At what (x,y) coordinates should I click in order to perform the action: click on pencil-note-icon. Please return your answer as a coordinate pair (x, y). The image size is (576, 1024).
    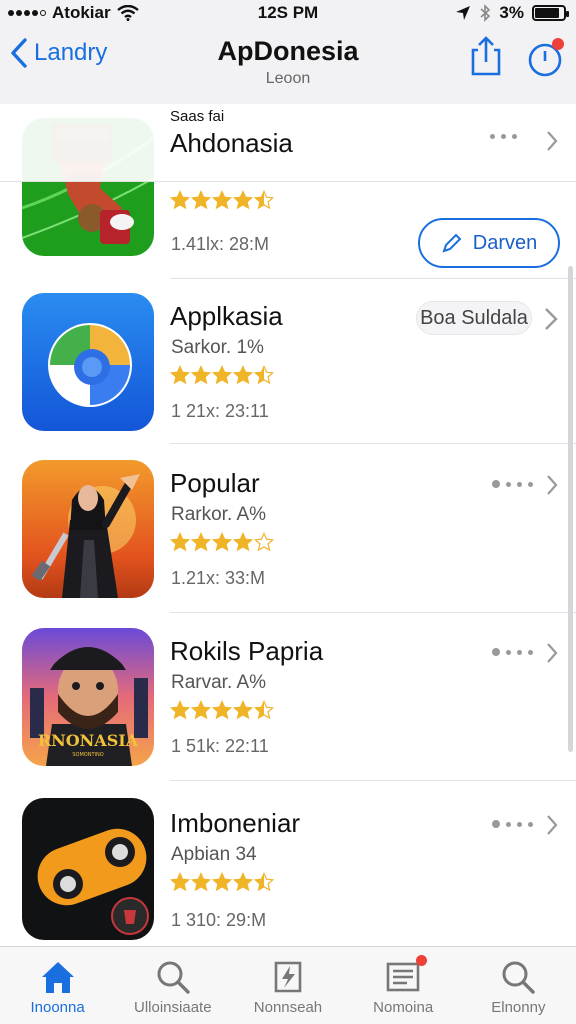
    Looking at the image, I should click on (288, 977).